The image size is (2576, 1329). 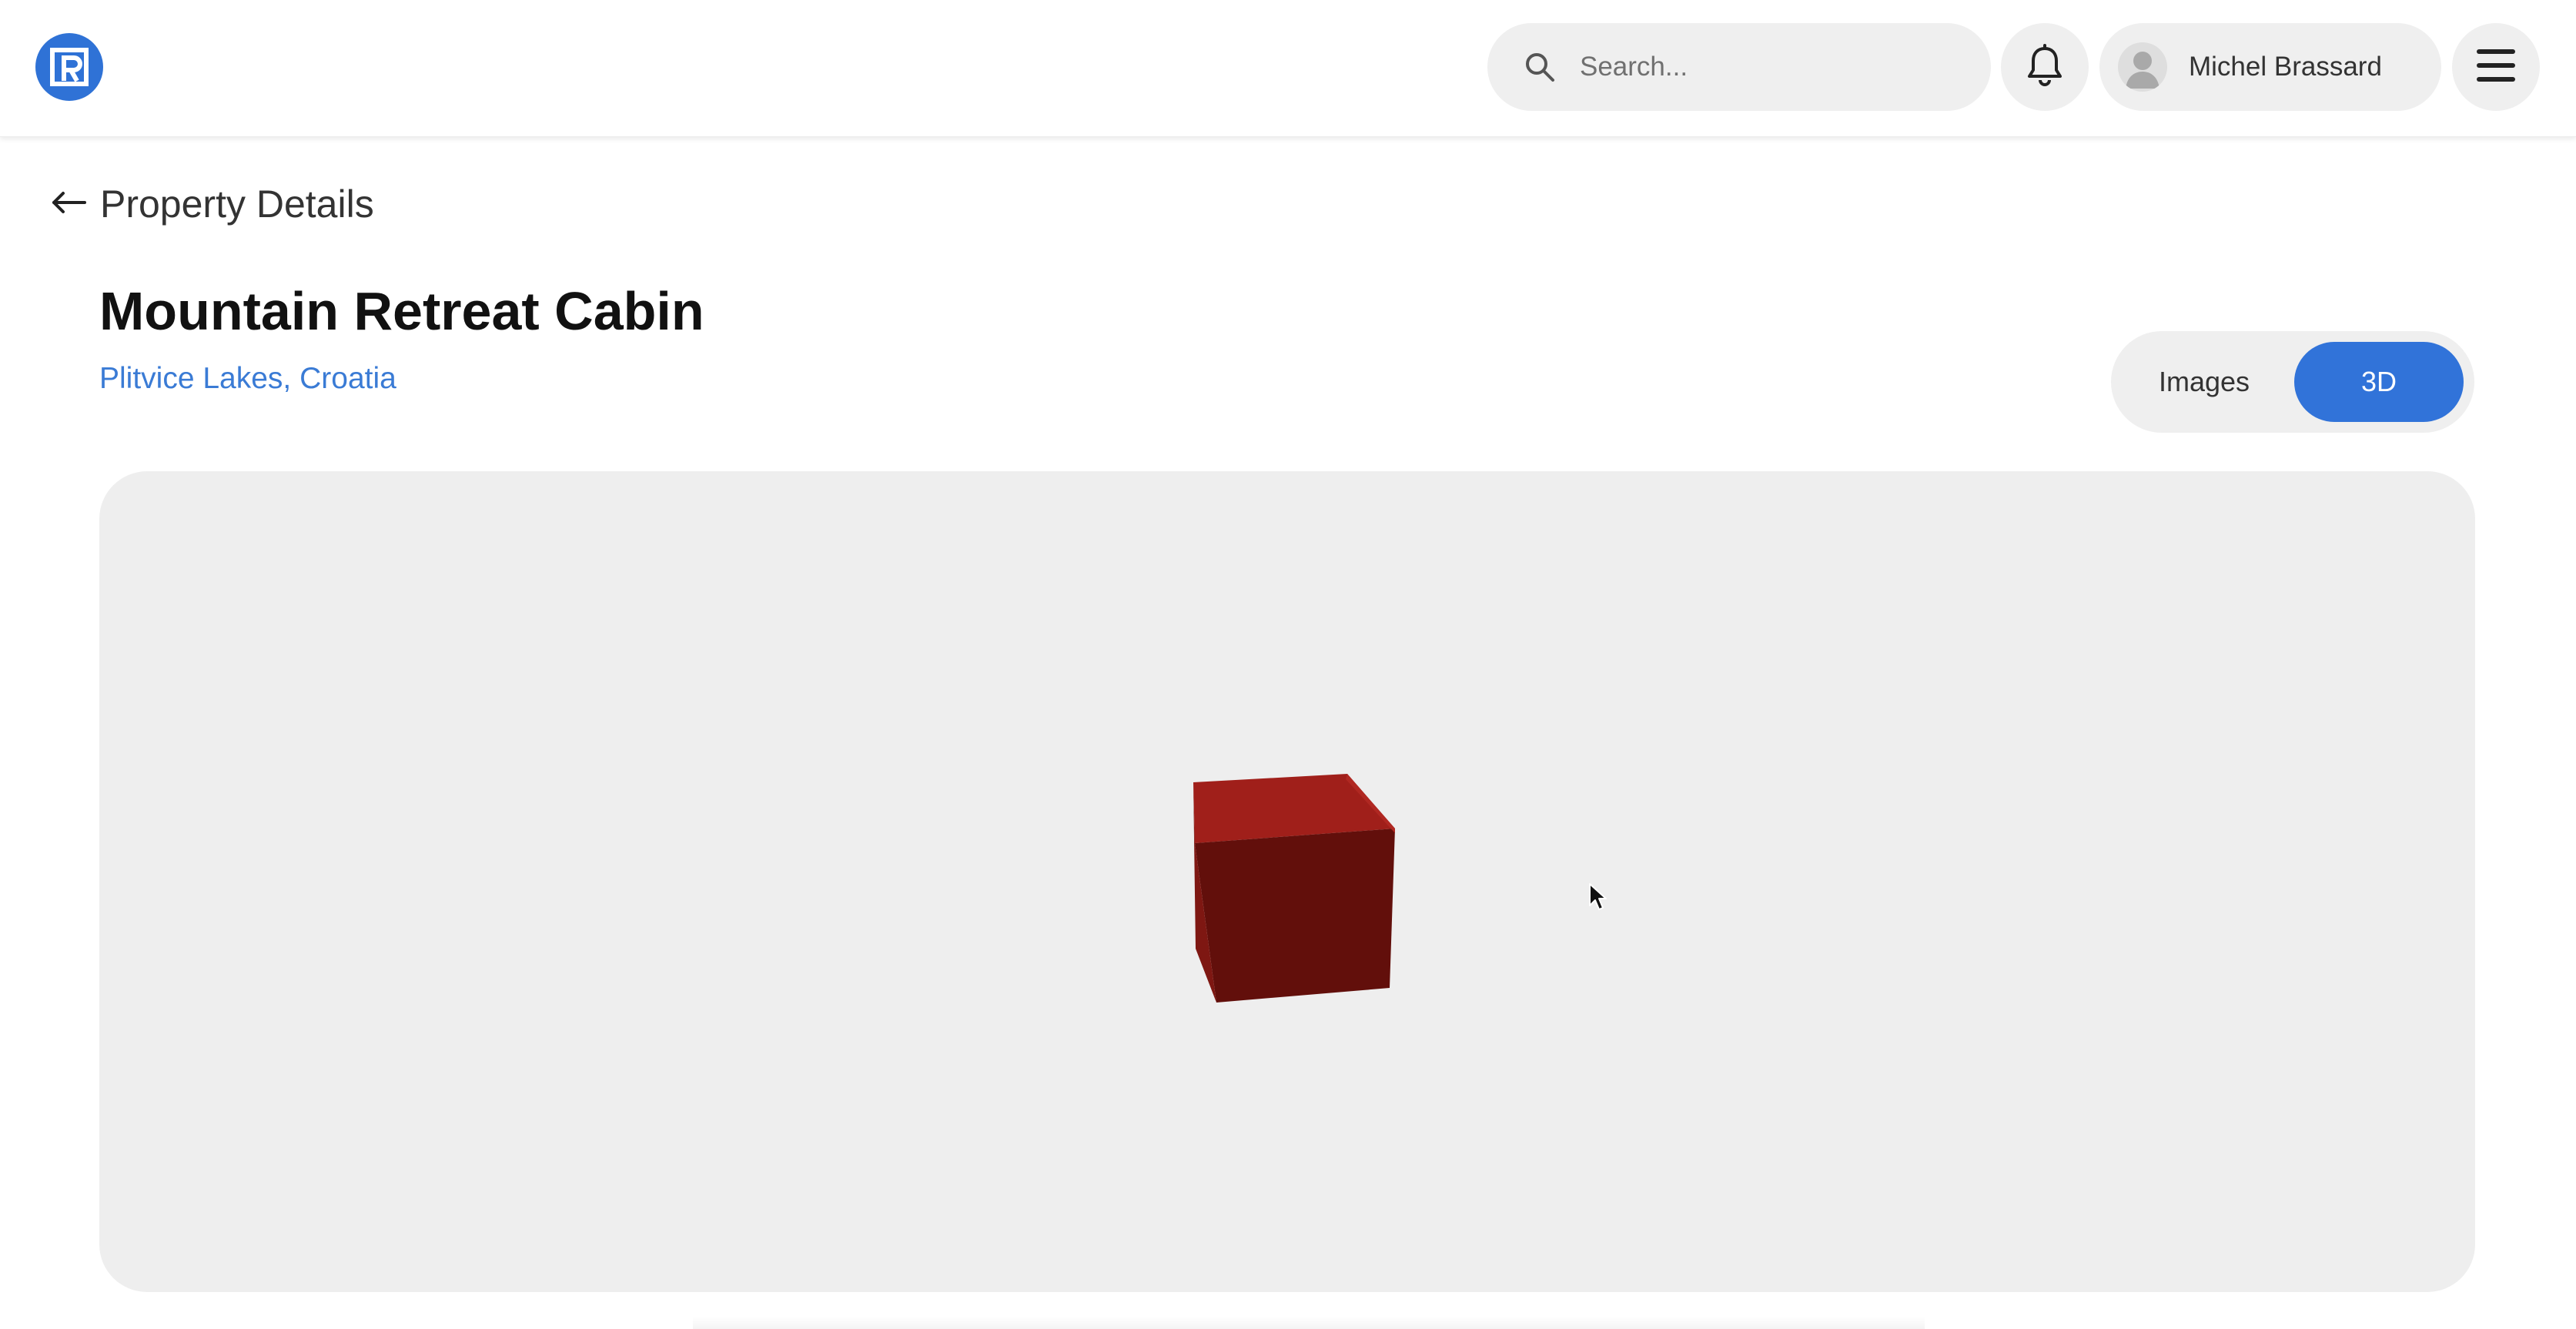 I want to click on tab-3d: 3D, so click(x=2379, y=382).